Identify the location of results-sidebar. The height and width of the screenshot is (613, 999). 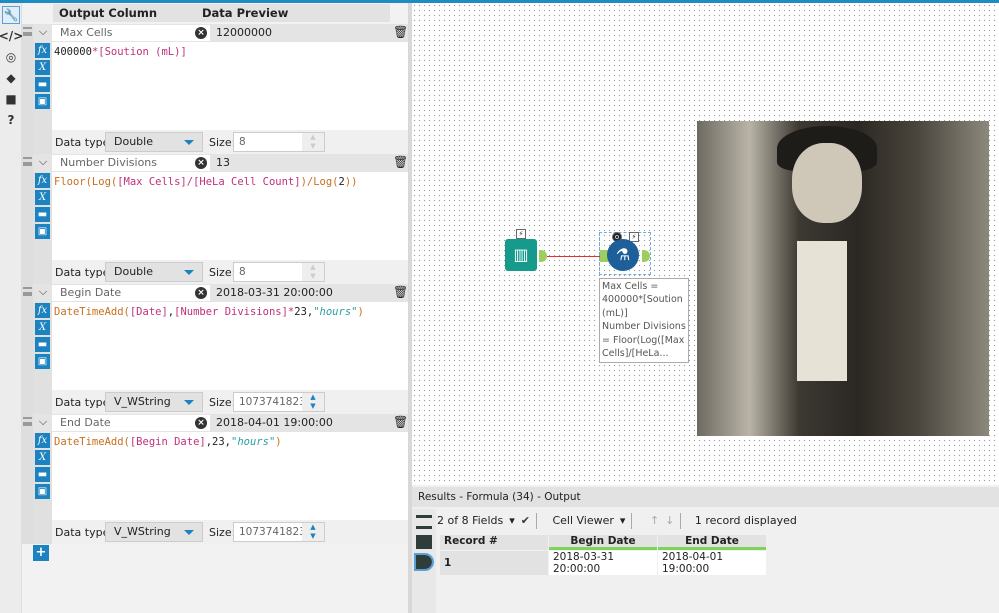
(424, 561).